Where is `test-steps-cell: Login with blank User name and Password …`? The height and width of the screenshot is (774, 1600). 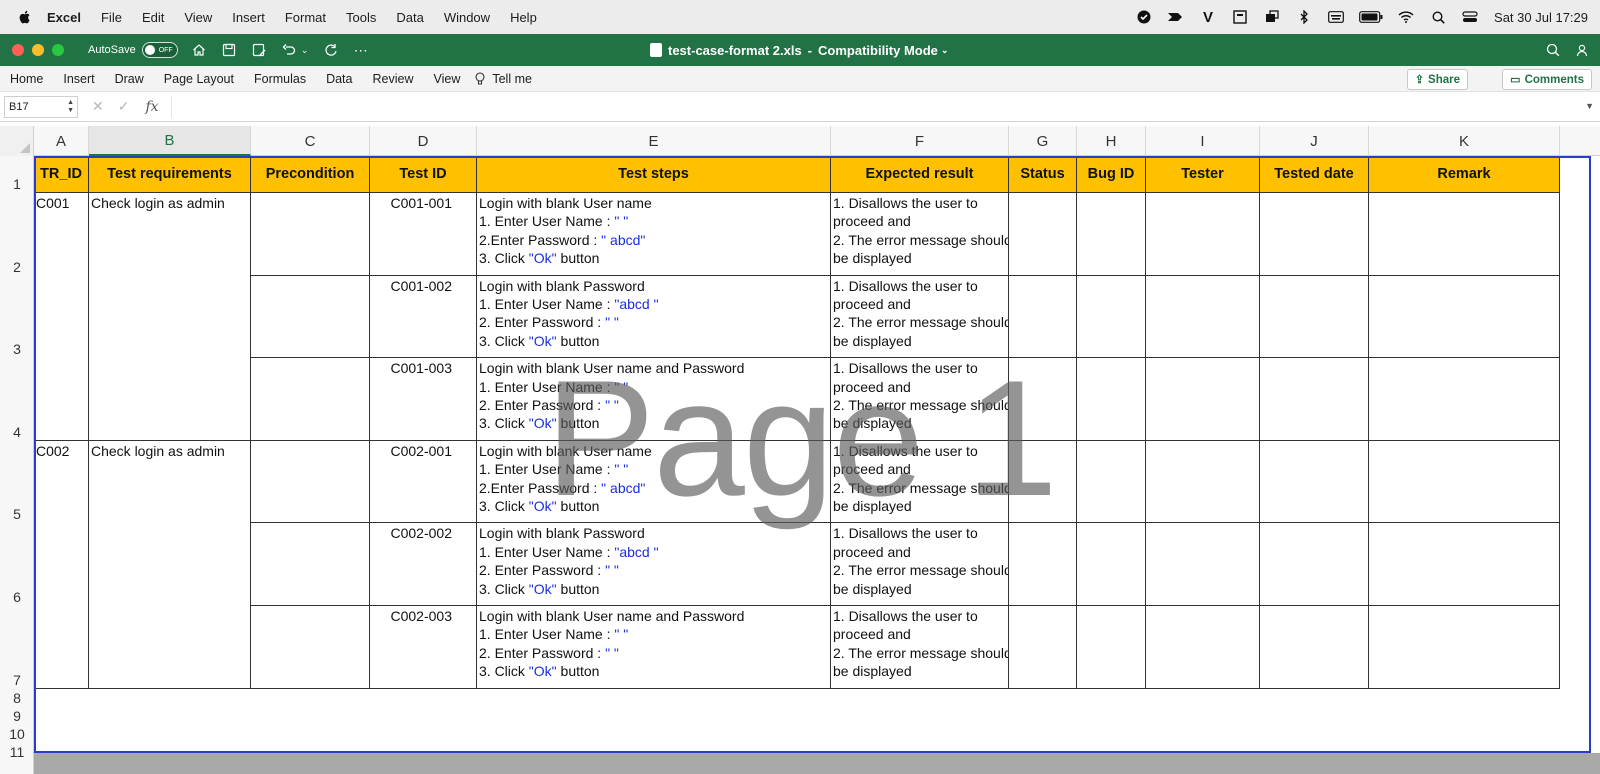
test-steps-cell: Login with blank User name and Password … is located at coordinates (654, 399).